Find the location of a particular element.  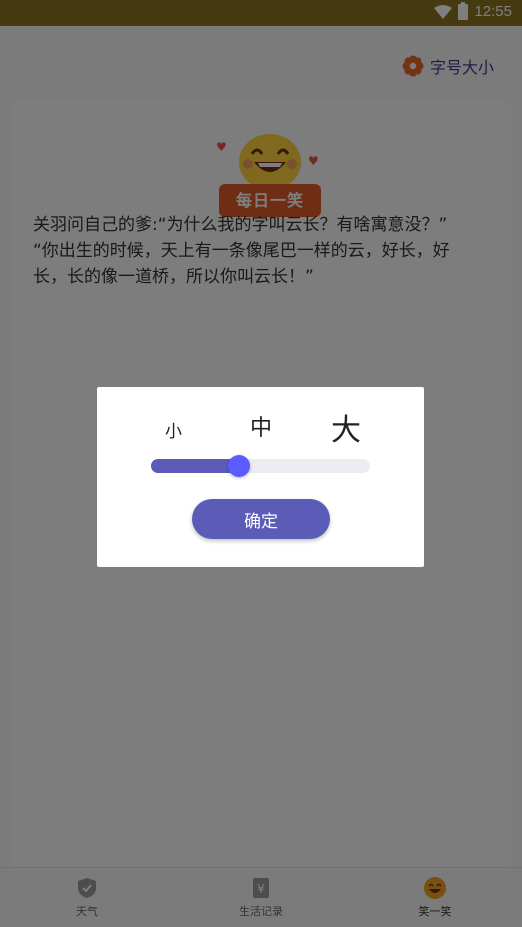

size-medium-label: 中 is located at coordinates (261, 426).